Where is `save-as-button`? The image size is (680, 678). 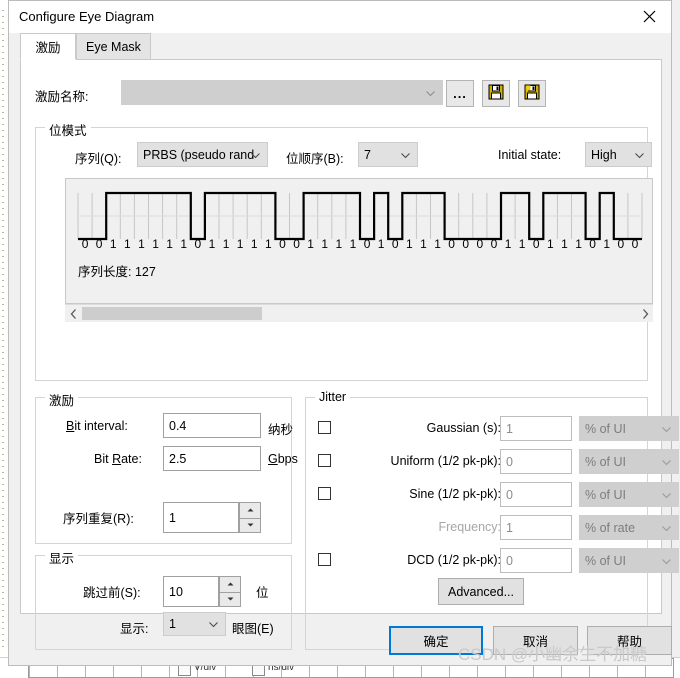 save-as-button is located at coordinates (532, 93).